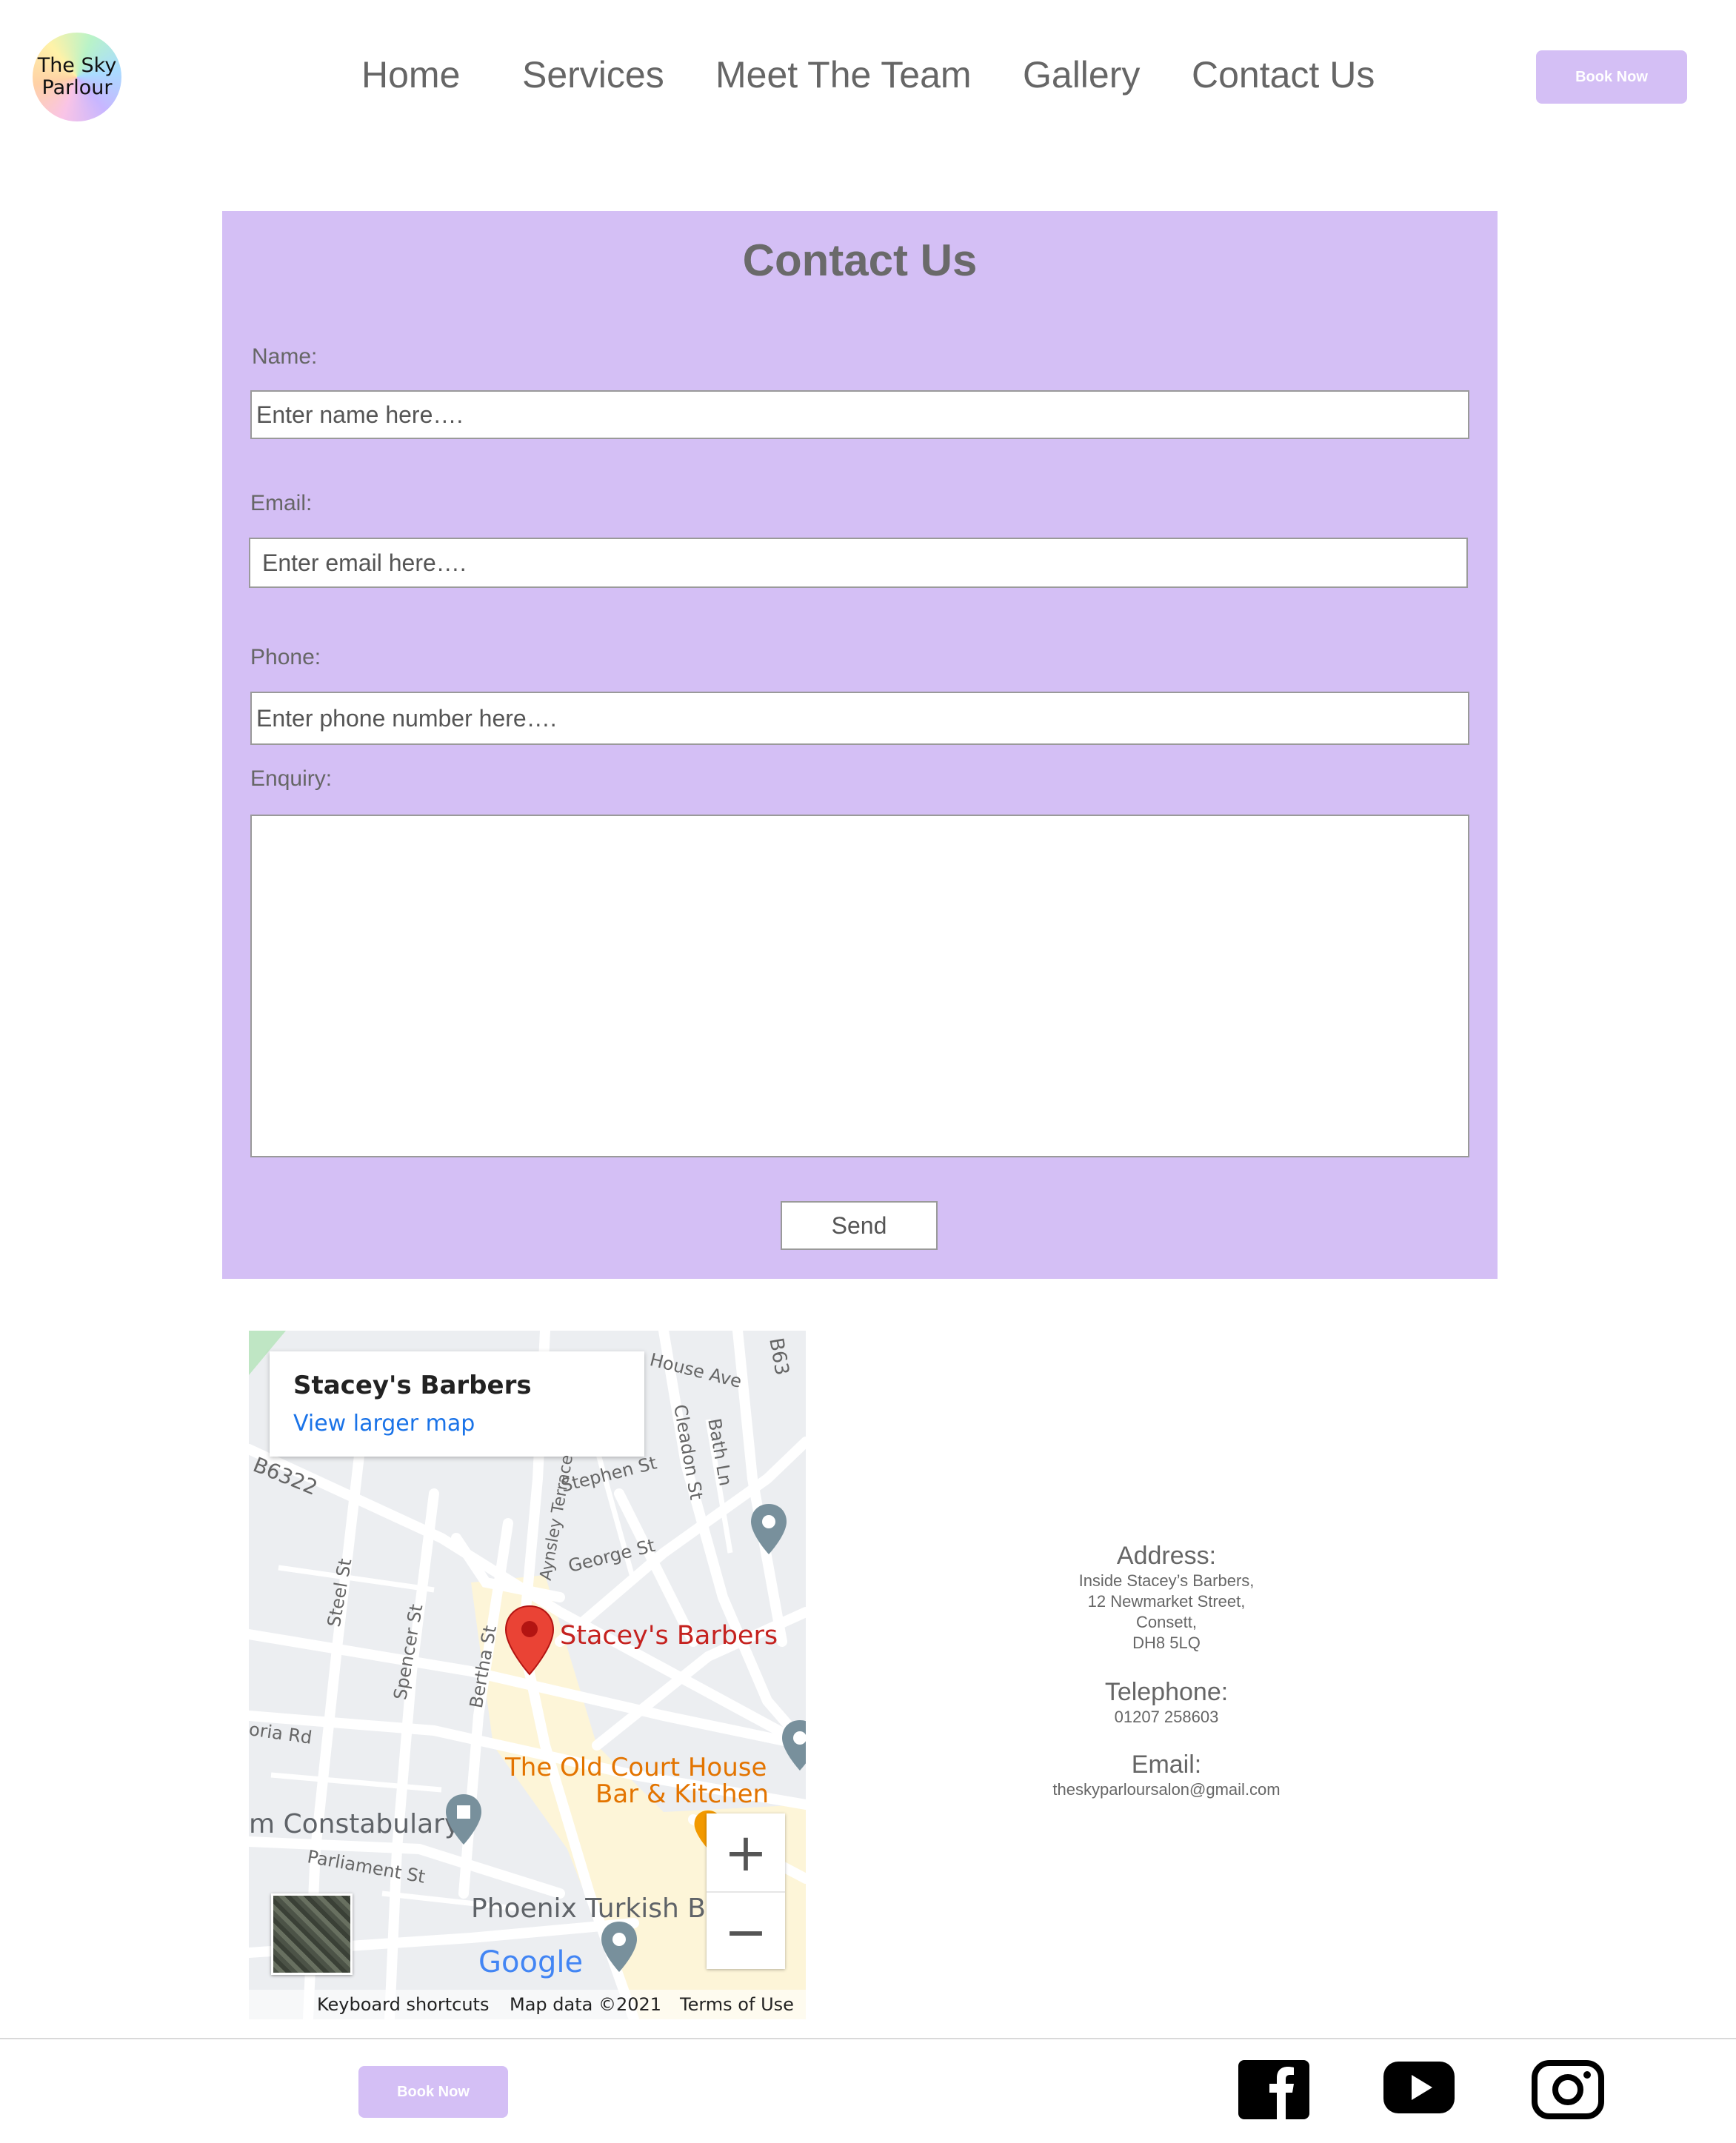 This screenshot has height=2143, width=1736. What do you see at coordinates (285, 356) in the screenshot?
I see `name-label: Name:` at bounding box center [285, 356].